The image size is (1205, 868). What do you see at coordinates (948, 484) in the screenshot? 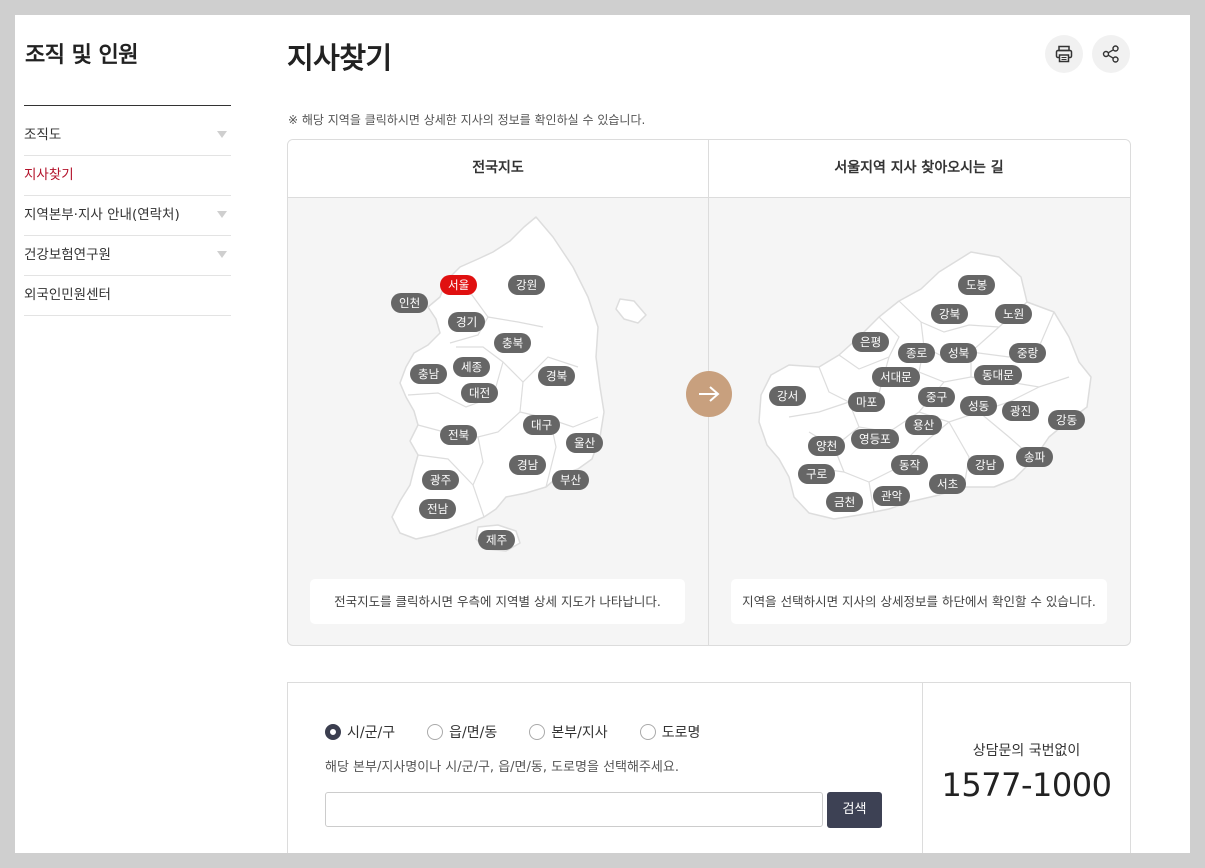
I see `district-chip-seocho: 서초` at bounding box center [948, 484].